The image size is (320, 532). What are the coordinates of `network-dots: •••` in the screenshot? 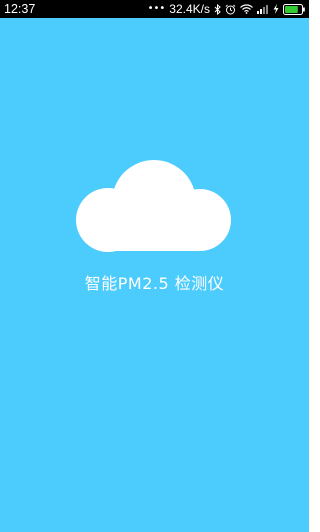 It's located at (156, 8).